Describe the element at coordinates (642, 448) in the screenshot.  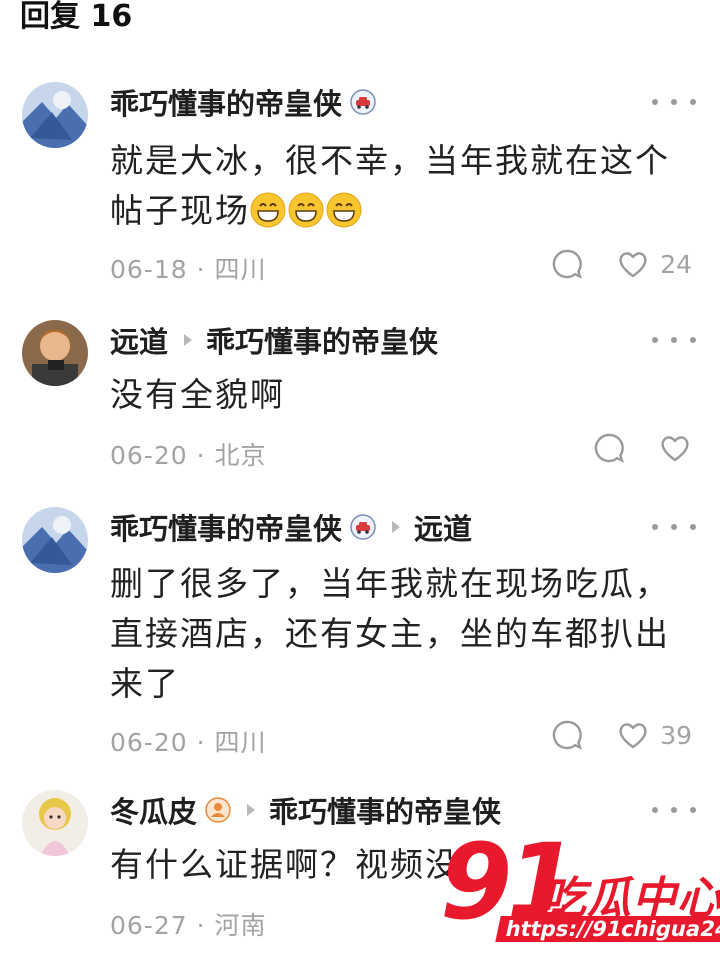
I see `comment-actions` at that location.